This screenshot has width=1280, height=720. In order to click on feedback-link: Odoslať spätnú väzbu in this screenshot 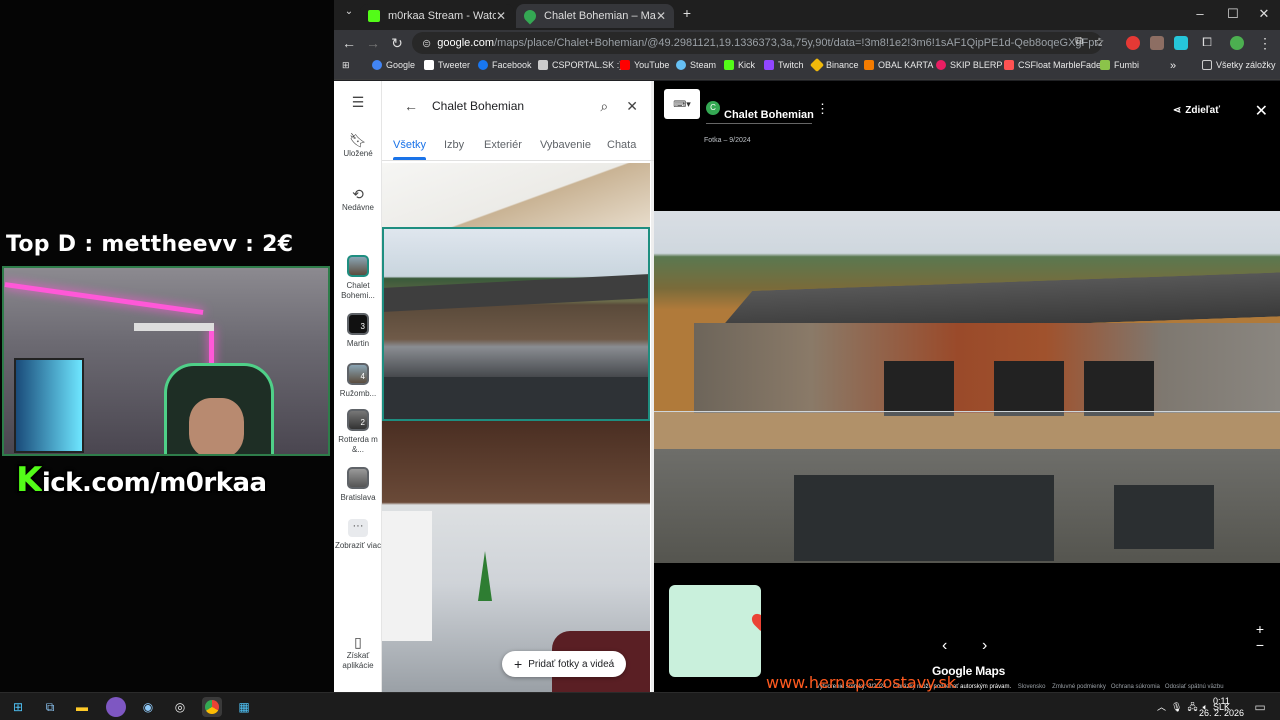, I will do `click(1194, 687)`.